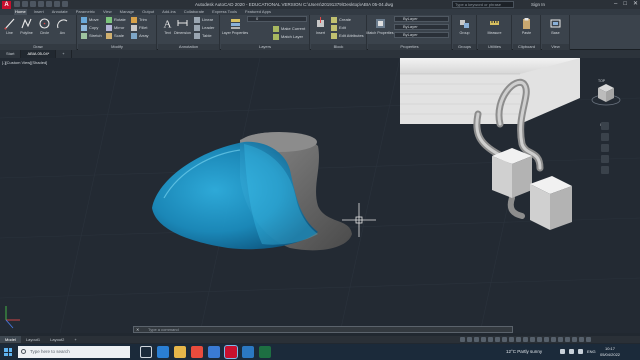 The height and width of the screenshot is (360, 640). What do you see at coordinates (483, 339) in the screenshot?
I see `ortho-toggle-icon` at bounding box center [483, 339].